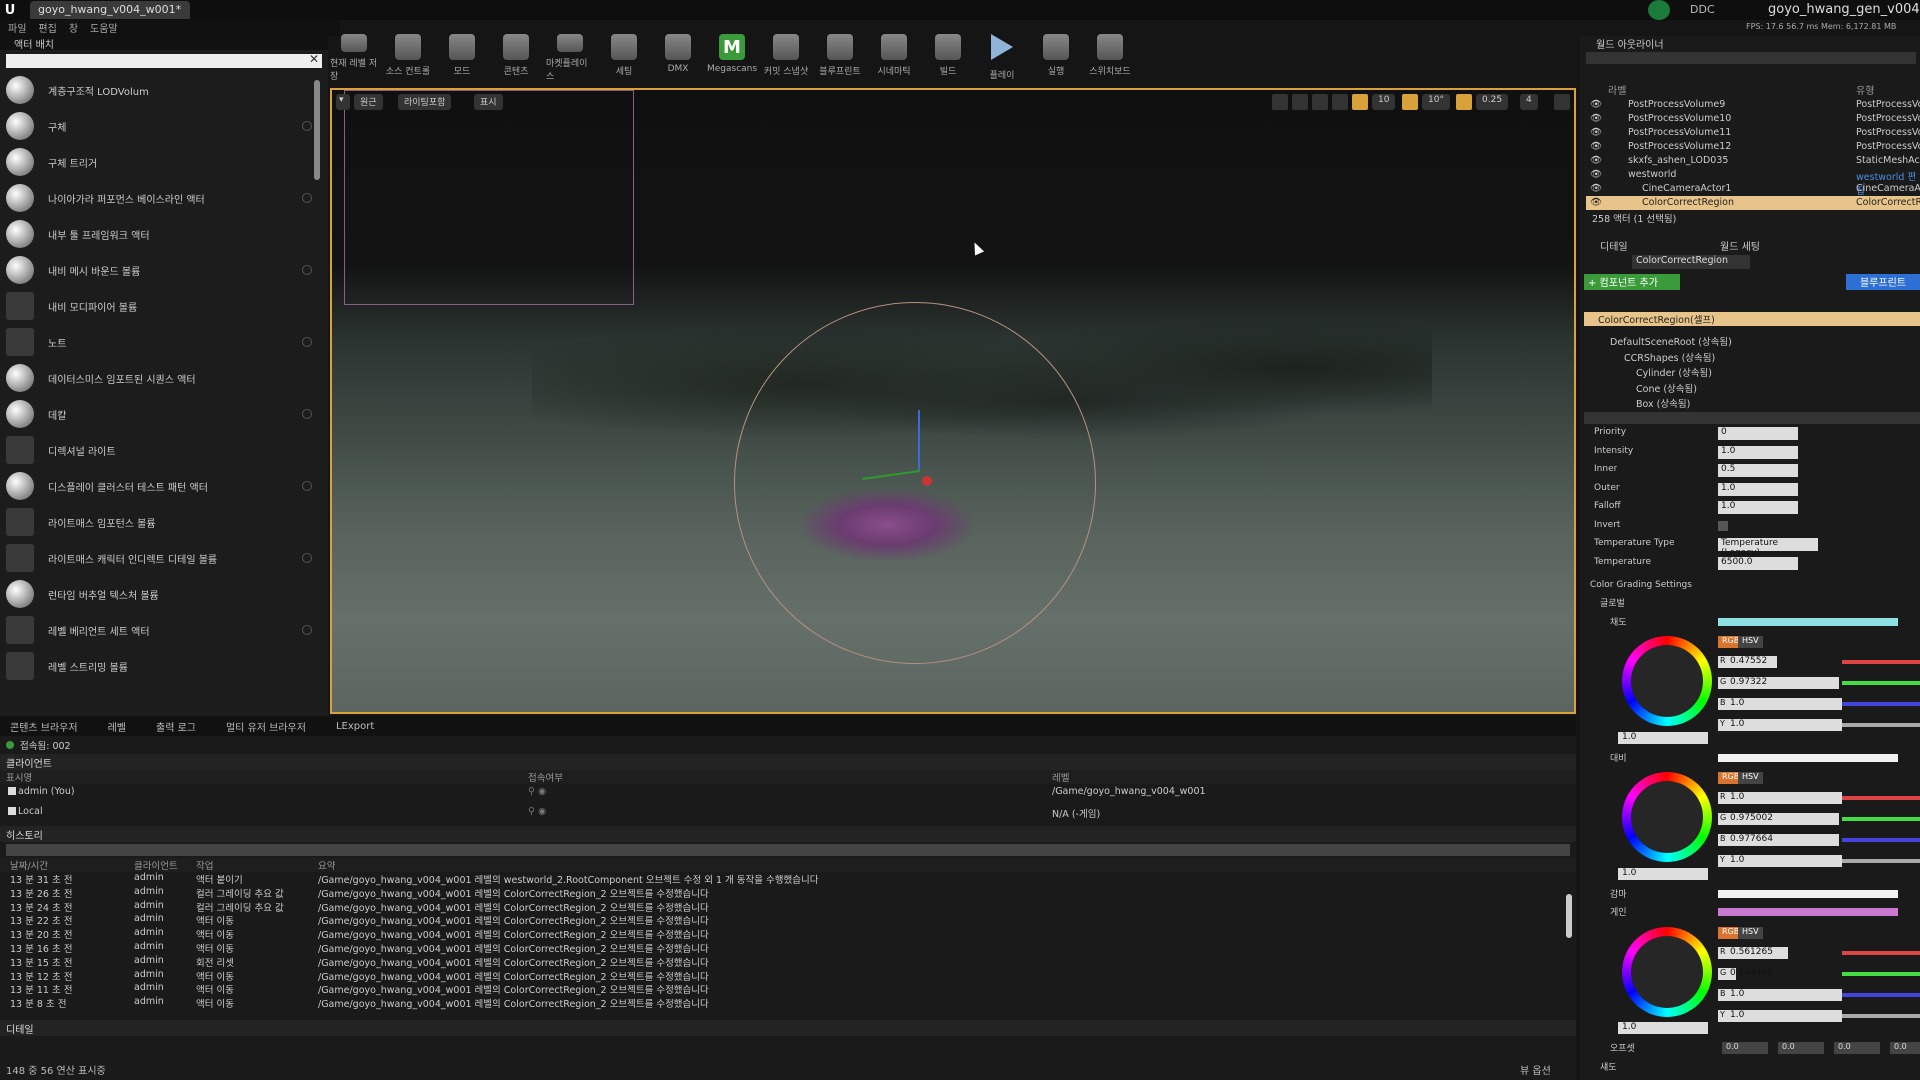 The image size is (1920, 1080). Describe the element at coordinates (1750, 642) in the screenshot. I see `saturation-hsv-toggle: HSV` at that location.